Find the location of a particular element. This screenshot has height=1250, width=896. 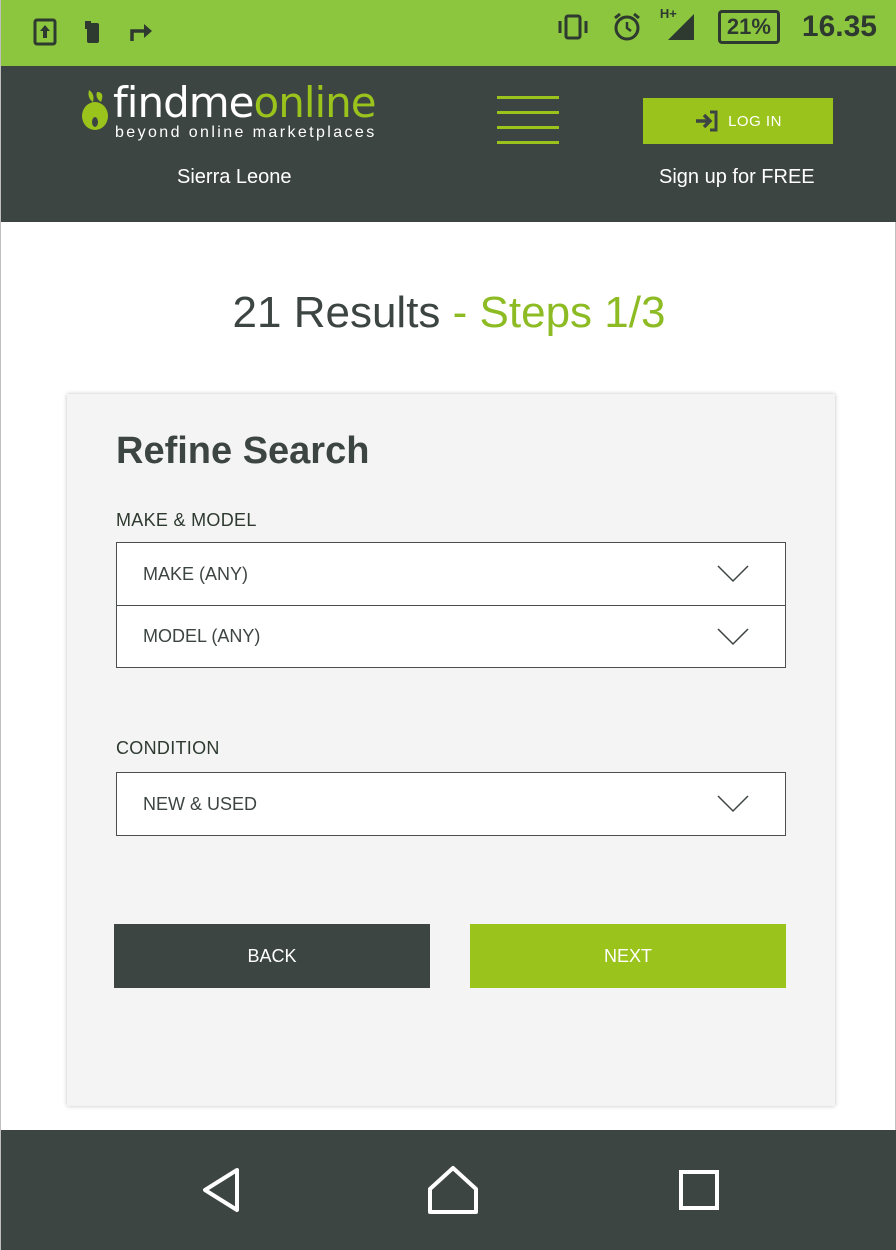

login-label: LOG IN is located at coordinates (755, 121).